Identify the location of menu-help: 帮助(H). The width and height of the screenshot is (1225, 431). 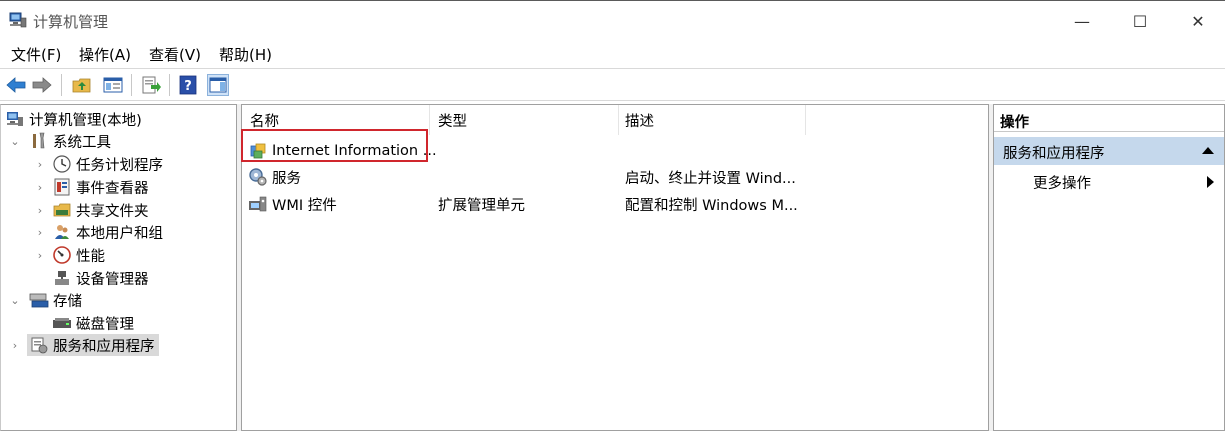
(245, 54).